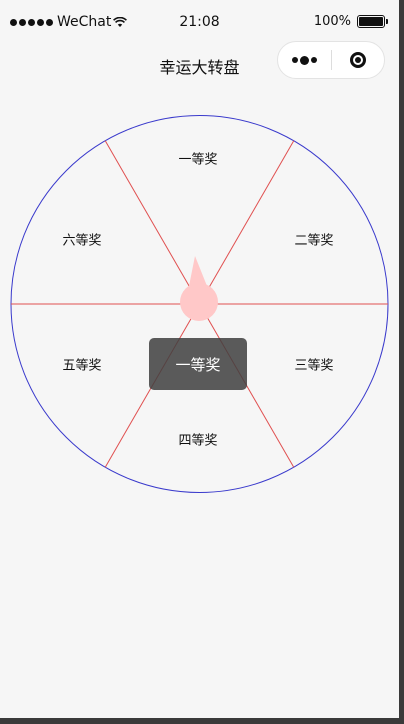  Describe the element at coordinates (314, 366) in the screenshot. I see `prize-label: 三等奖` at that location.